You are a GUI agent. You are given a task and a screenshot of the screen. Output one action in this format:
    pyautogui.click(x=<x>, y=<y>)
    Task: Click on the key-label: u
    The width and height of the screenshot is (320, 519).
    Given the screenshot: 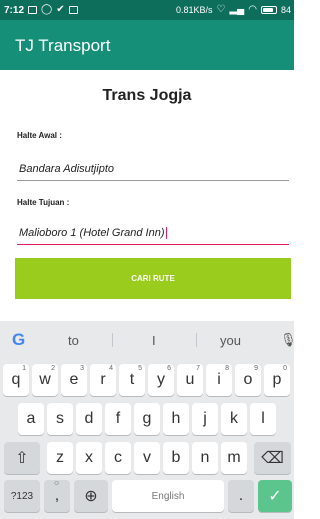 What is the action you would take?
    pyautogui.click(x=190, y=379)
    